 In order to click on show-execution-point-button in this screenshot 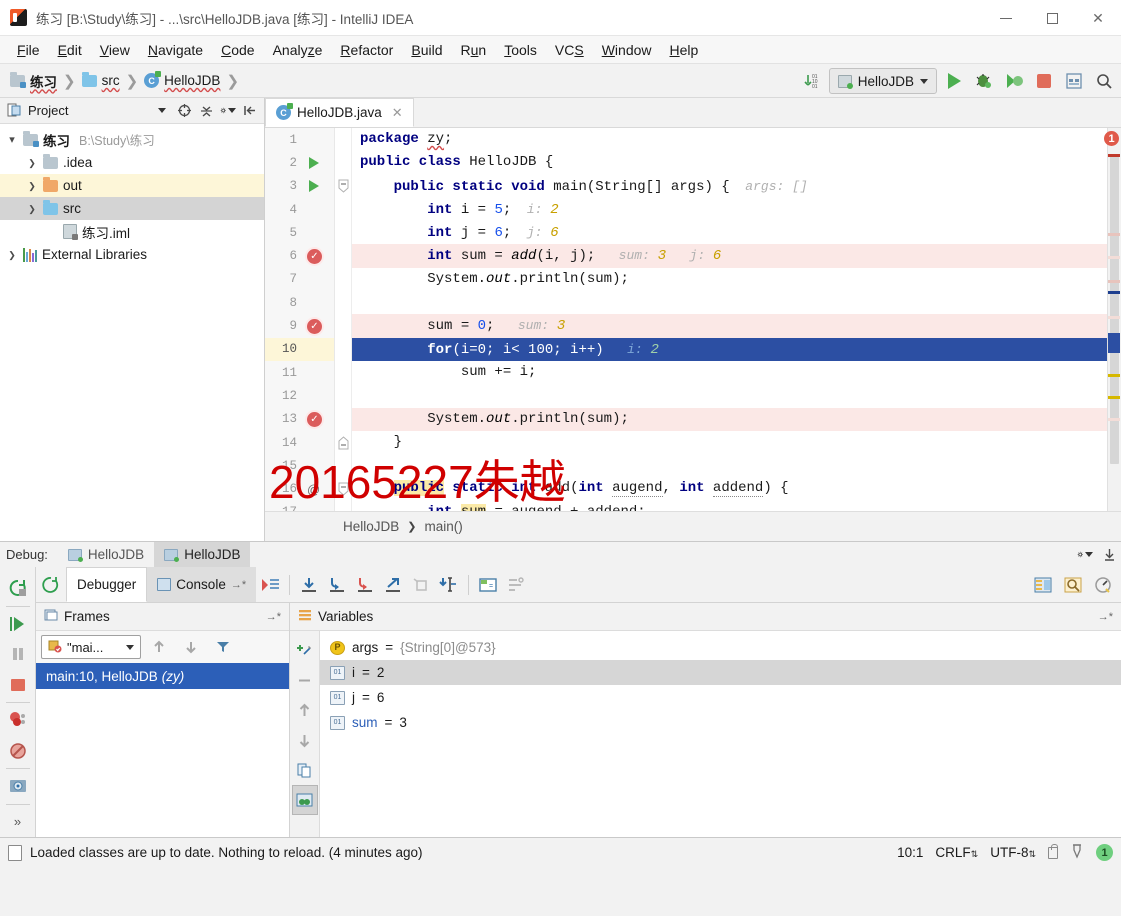, I will do `click(270, 585)`.